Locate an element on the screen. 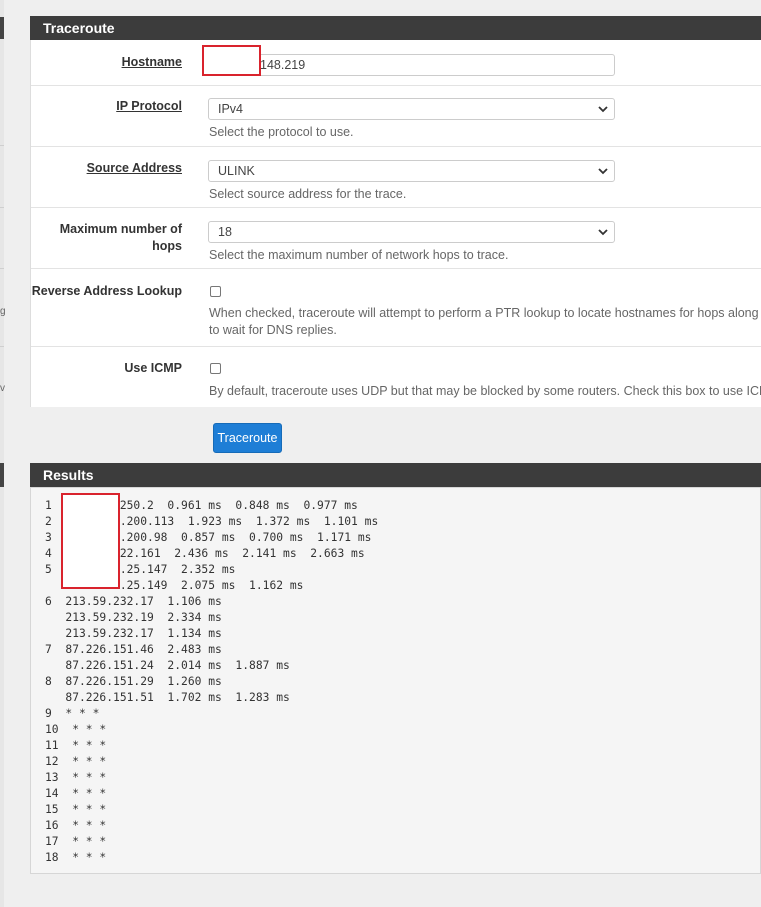  max-hops-value: 18 is located at coordinates (225, 232).